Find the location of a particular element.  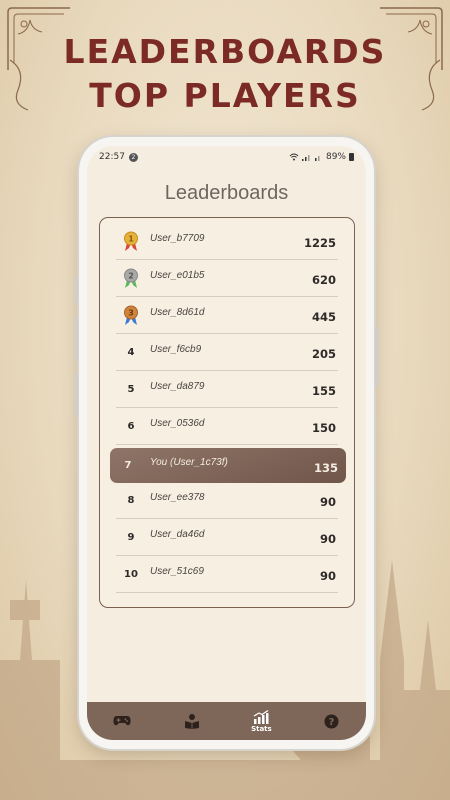

player-name: User_e01b5 is located at coordinates (177, 275).